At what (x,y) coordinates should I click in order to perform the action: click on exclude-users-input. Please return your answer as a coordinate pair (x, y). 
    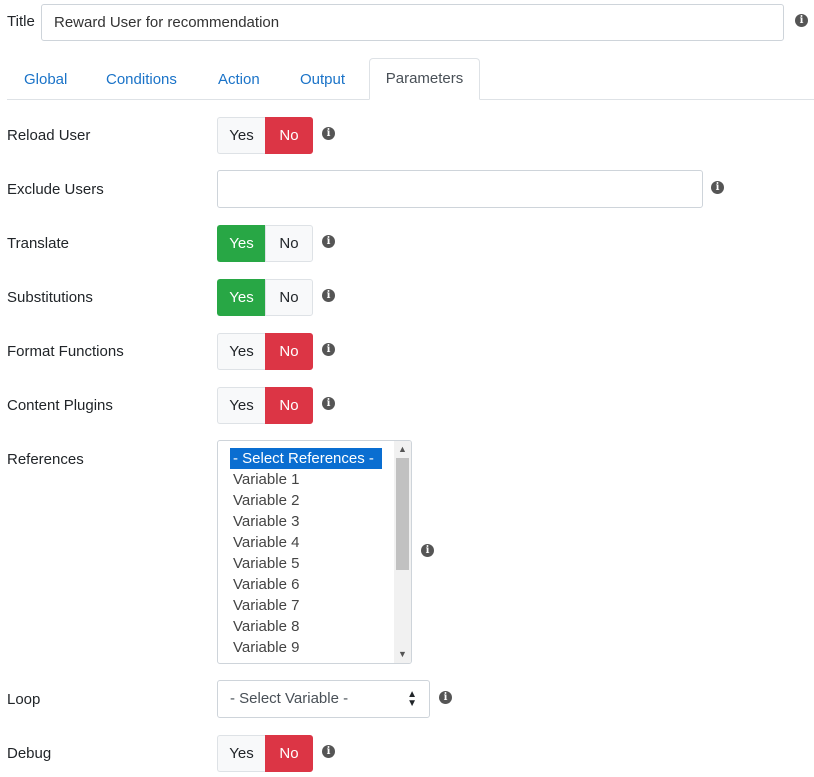
    Looking at the image, I should click on (460, 189).